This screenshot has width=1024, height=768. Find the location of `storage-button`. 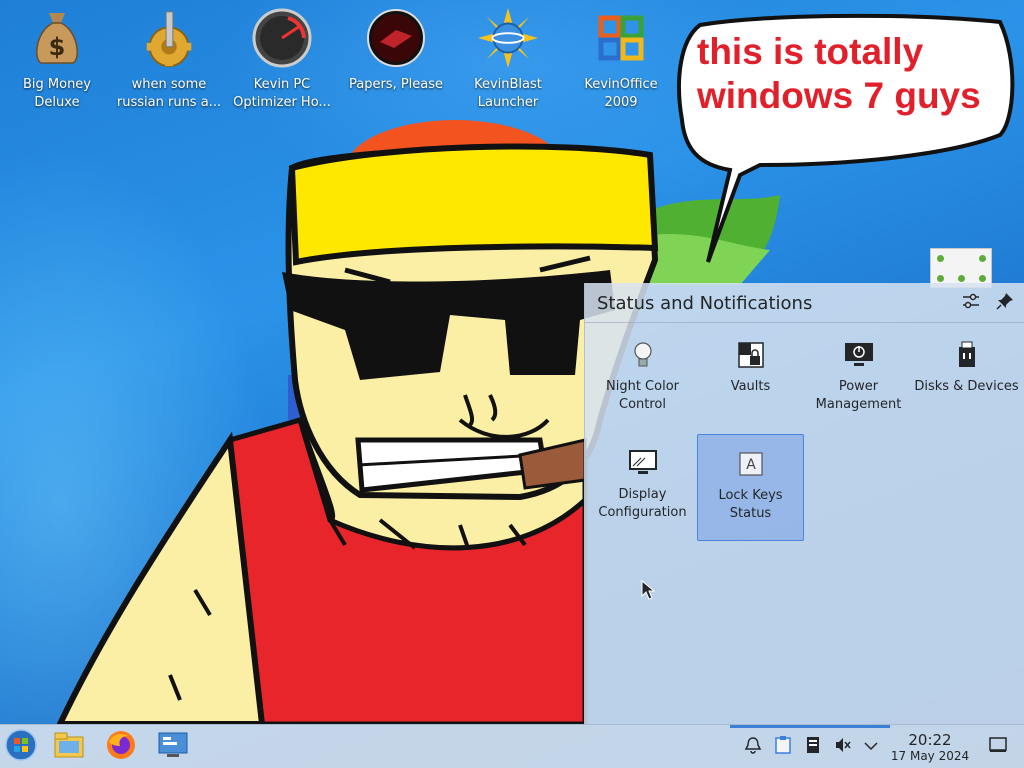

storage-button is located at coordinates (813, 747).